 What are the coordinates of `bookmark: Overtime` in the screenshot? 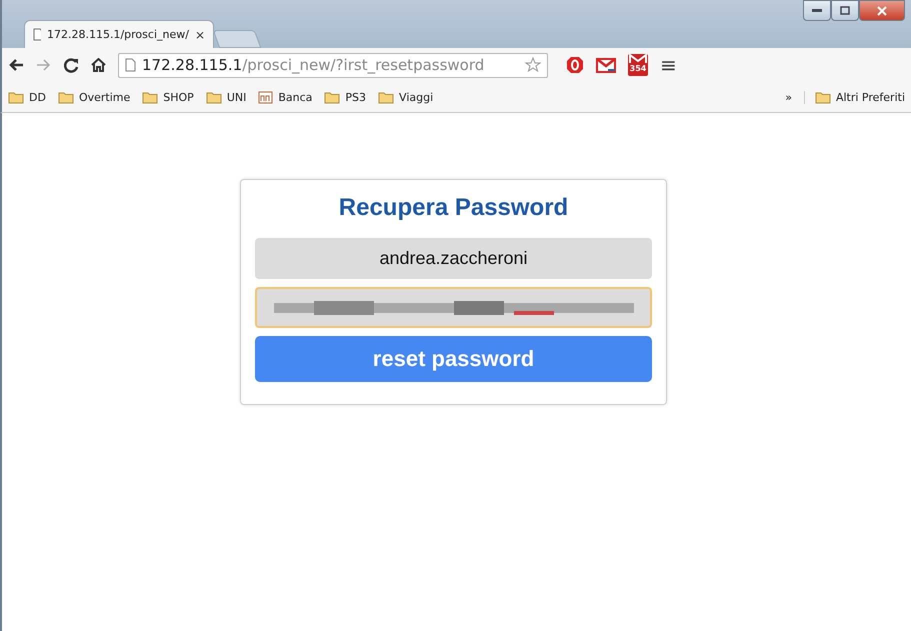 It's located at (94, 97).